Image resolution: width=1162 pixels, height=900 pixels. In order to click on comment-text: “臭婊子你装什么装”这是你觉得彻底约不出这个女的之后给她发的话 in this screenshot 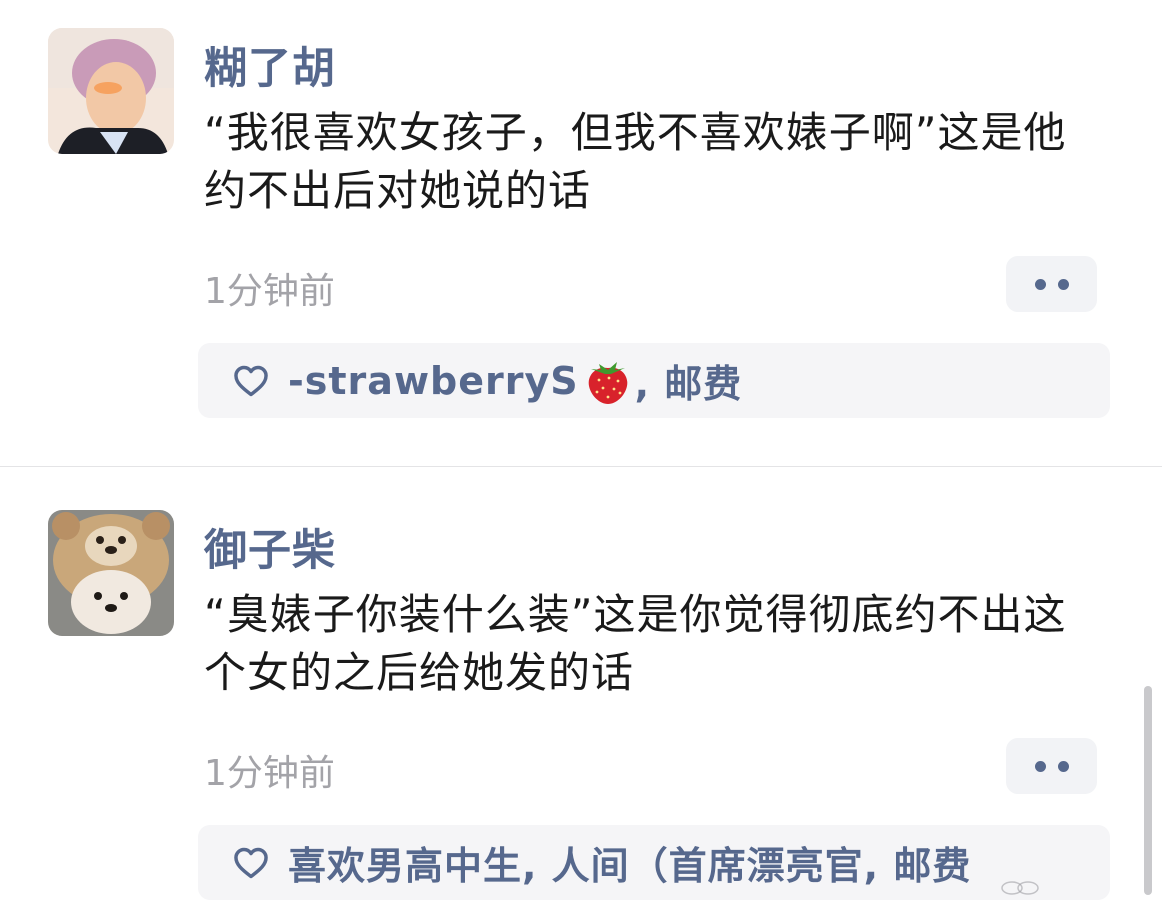, I will do `click(635, 643)`.